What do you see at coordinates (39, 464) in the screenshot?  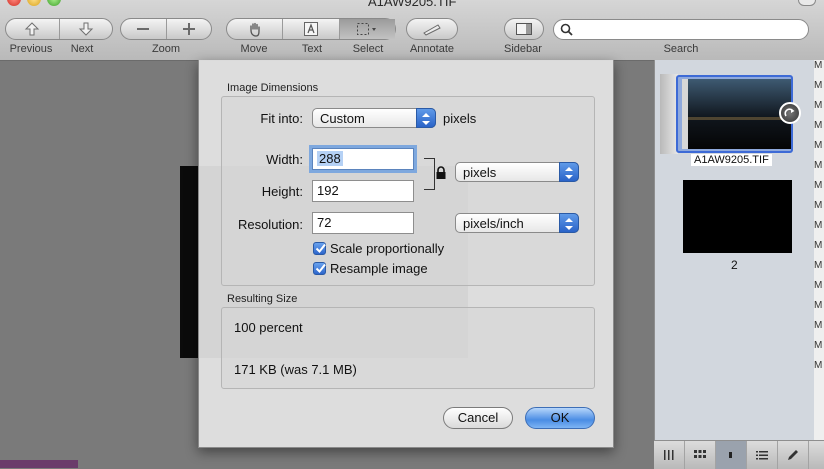 I see `dock-edge` at bounding box center [39, 464].